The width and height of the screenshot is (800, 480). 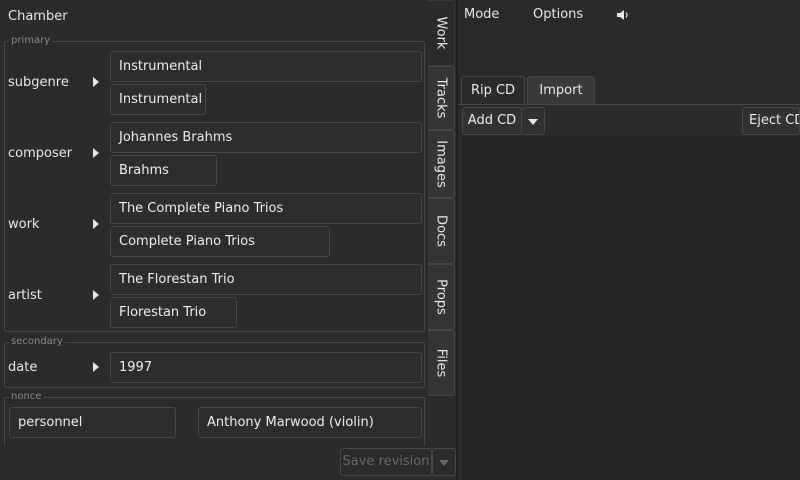 I want to click on nonce-legend: nonce, so click(x=26, y=396).